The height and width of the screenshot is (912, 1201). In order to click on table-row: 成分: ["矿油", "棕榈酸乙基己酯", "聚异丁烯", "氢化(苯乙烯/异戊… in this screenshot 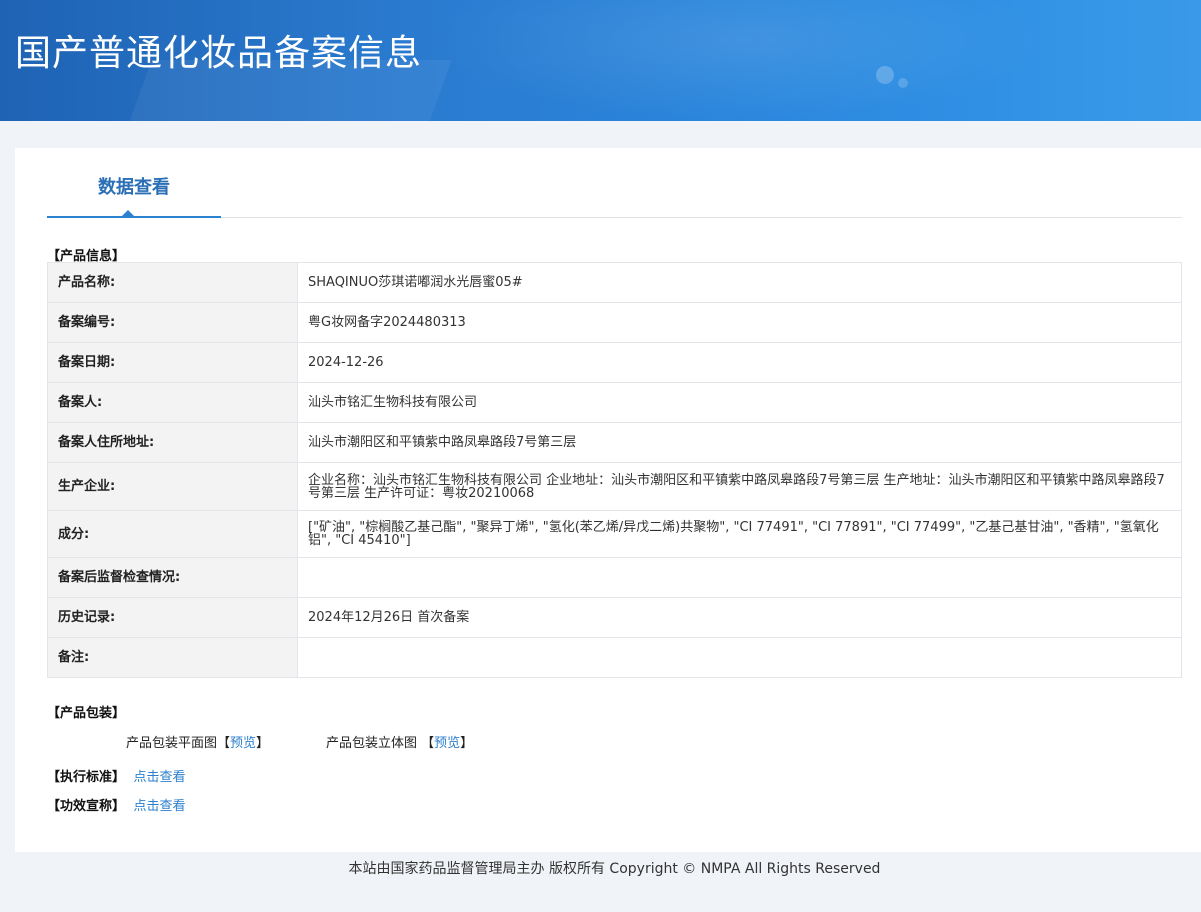, I will do `click(614, 534)`.